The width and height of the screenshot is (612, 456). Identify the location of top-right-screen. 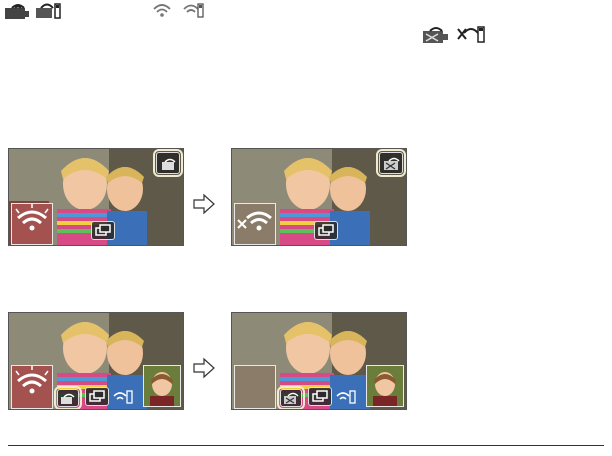
(319, 197).